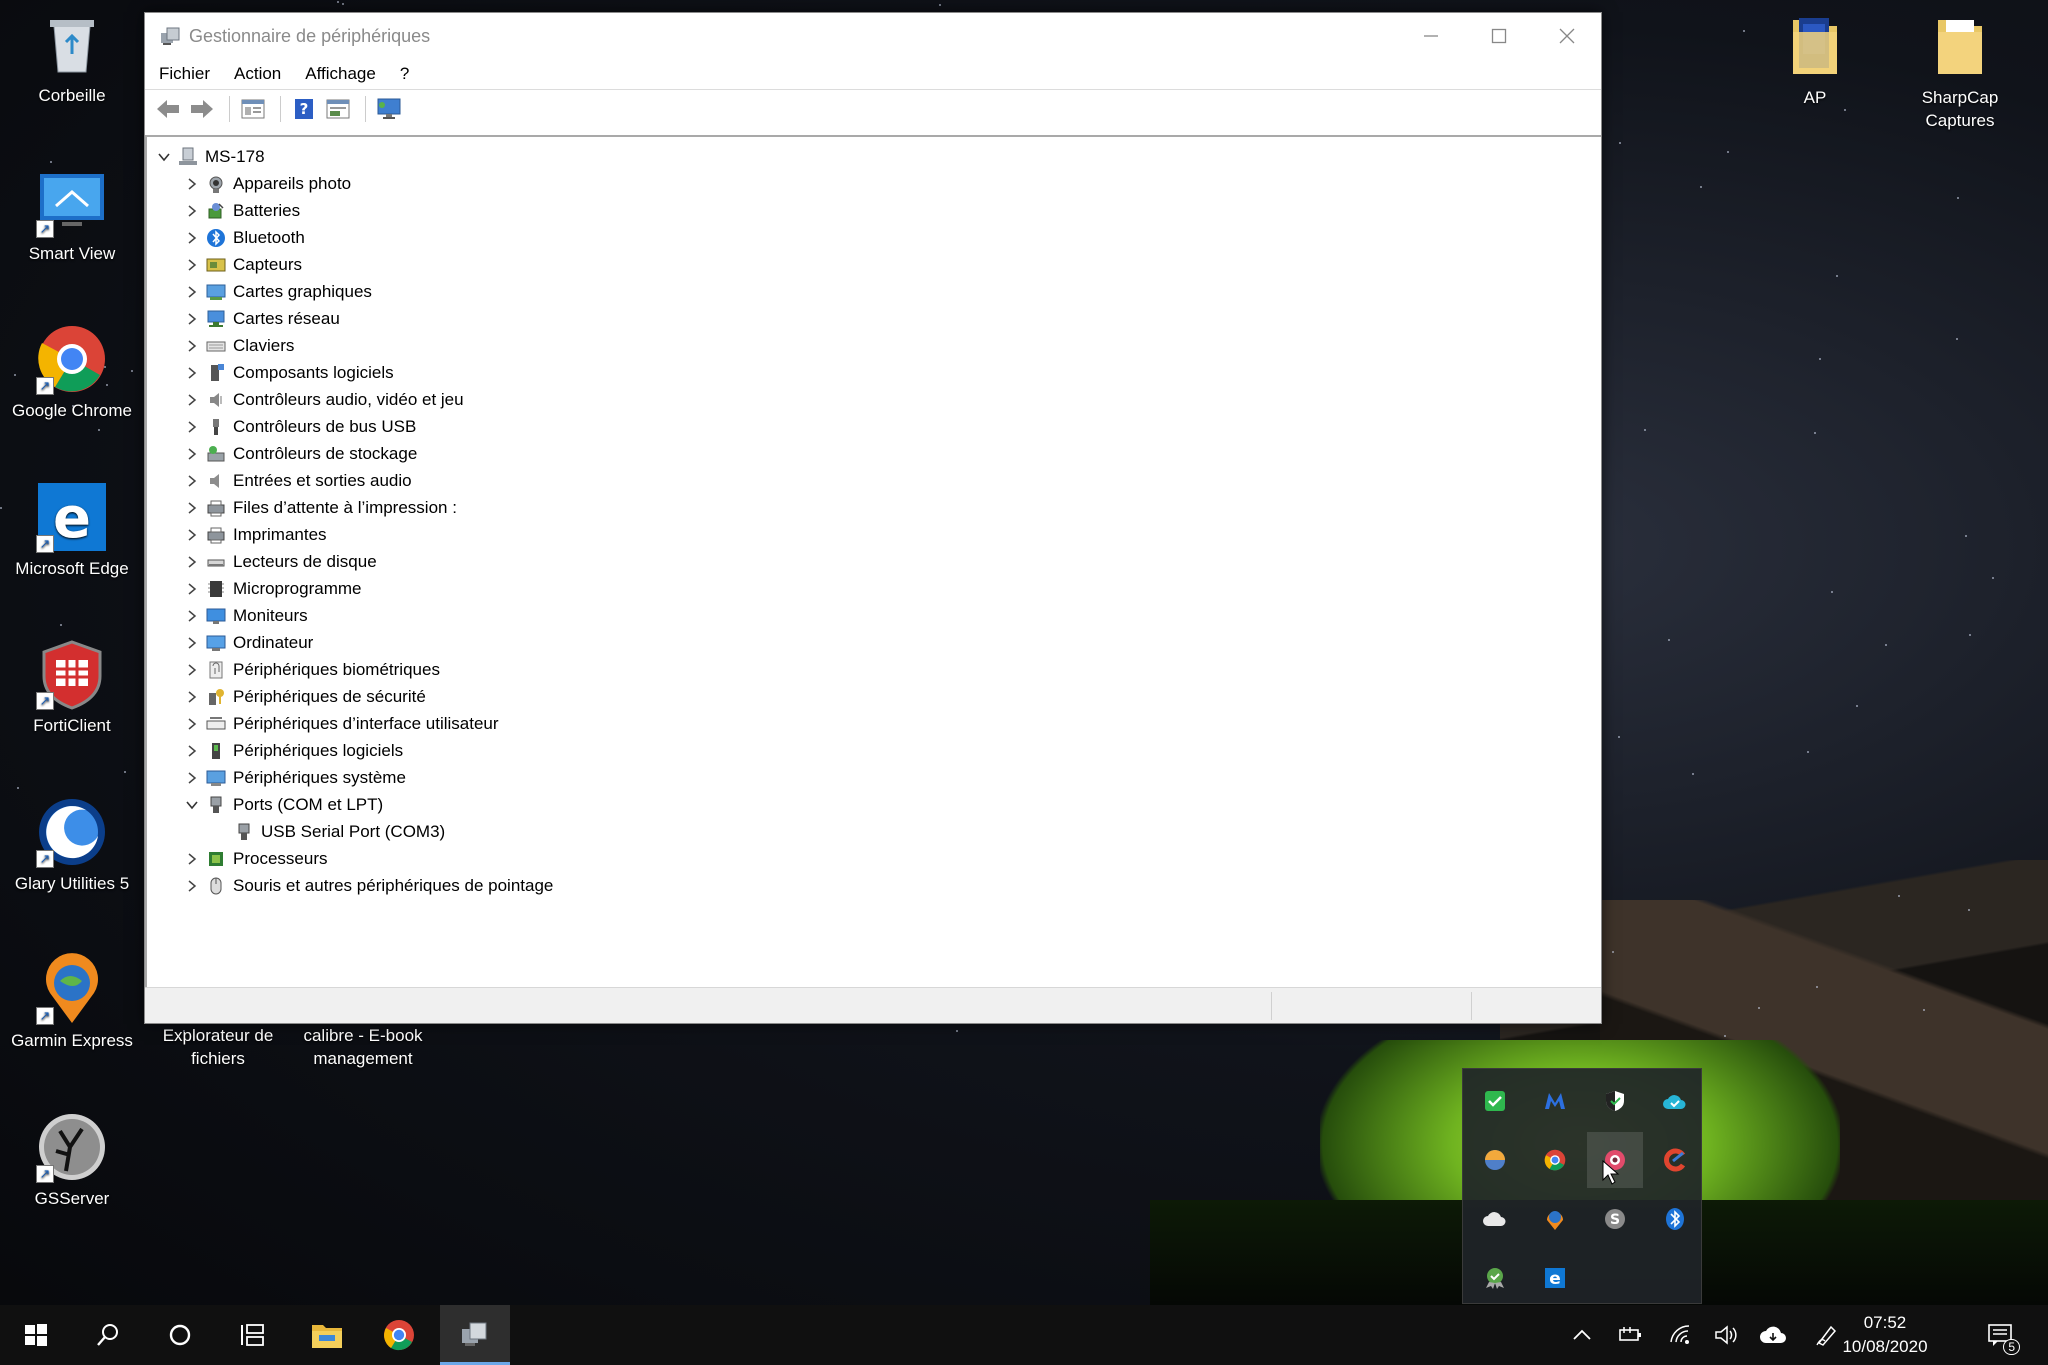 Image resolution: width=2048 pixels, height=1365 pixels. What do you see at coordinates (874, 318) in the screenshot?
I see `tree-node: Cartes réseau` at bounding box center [874, 318].